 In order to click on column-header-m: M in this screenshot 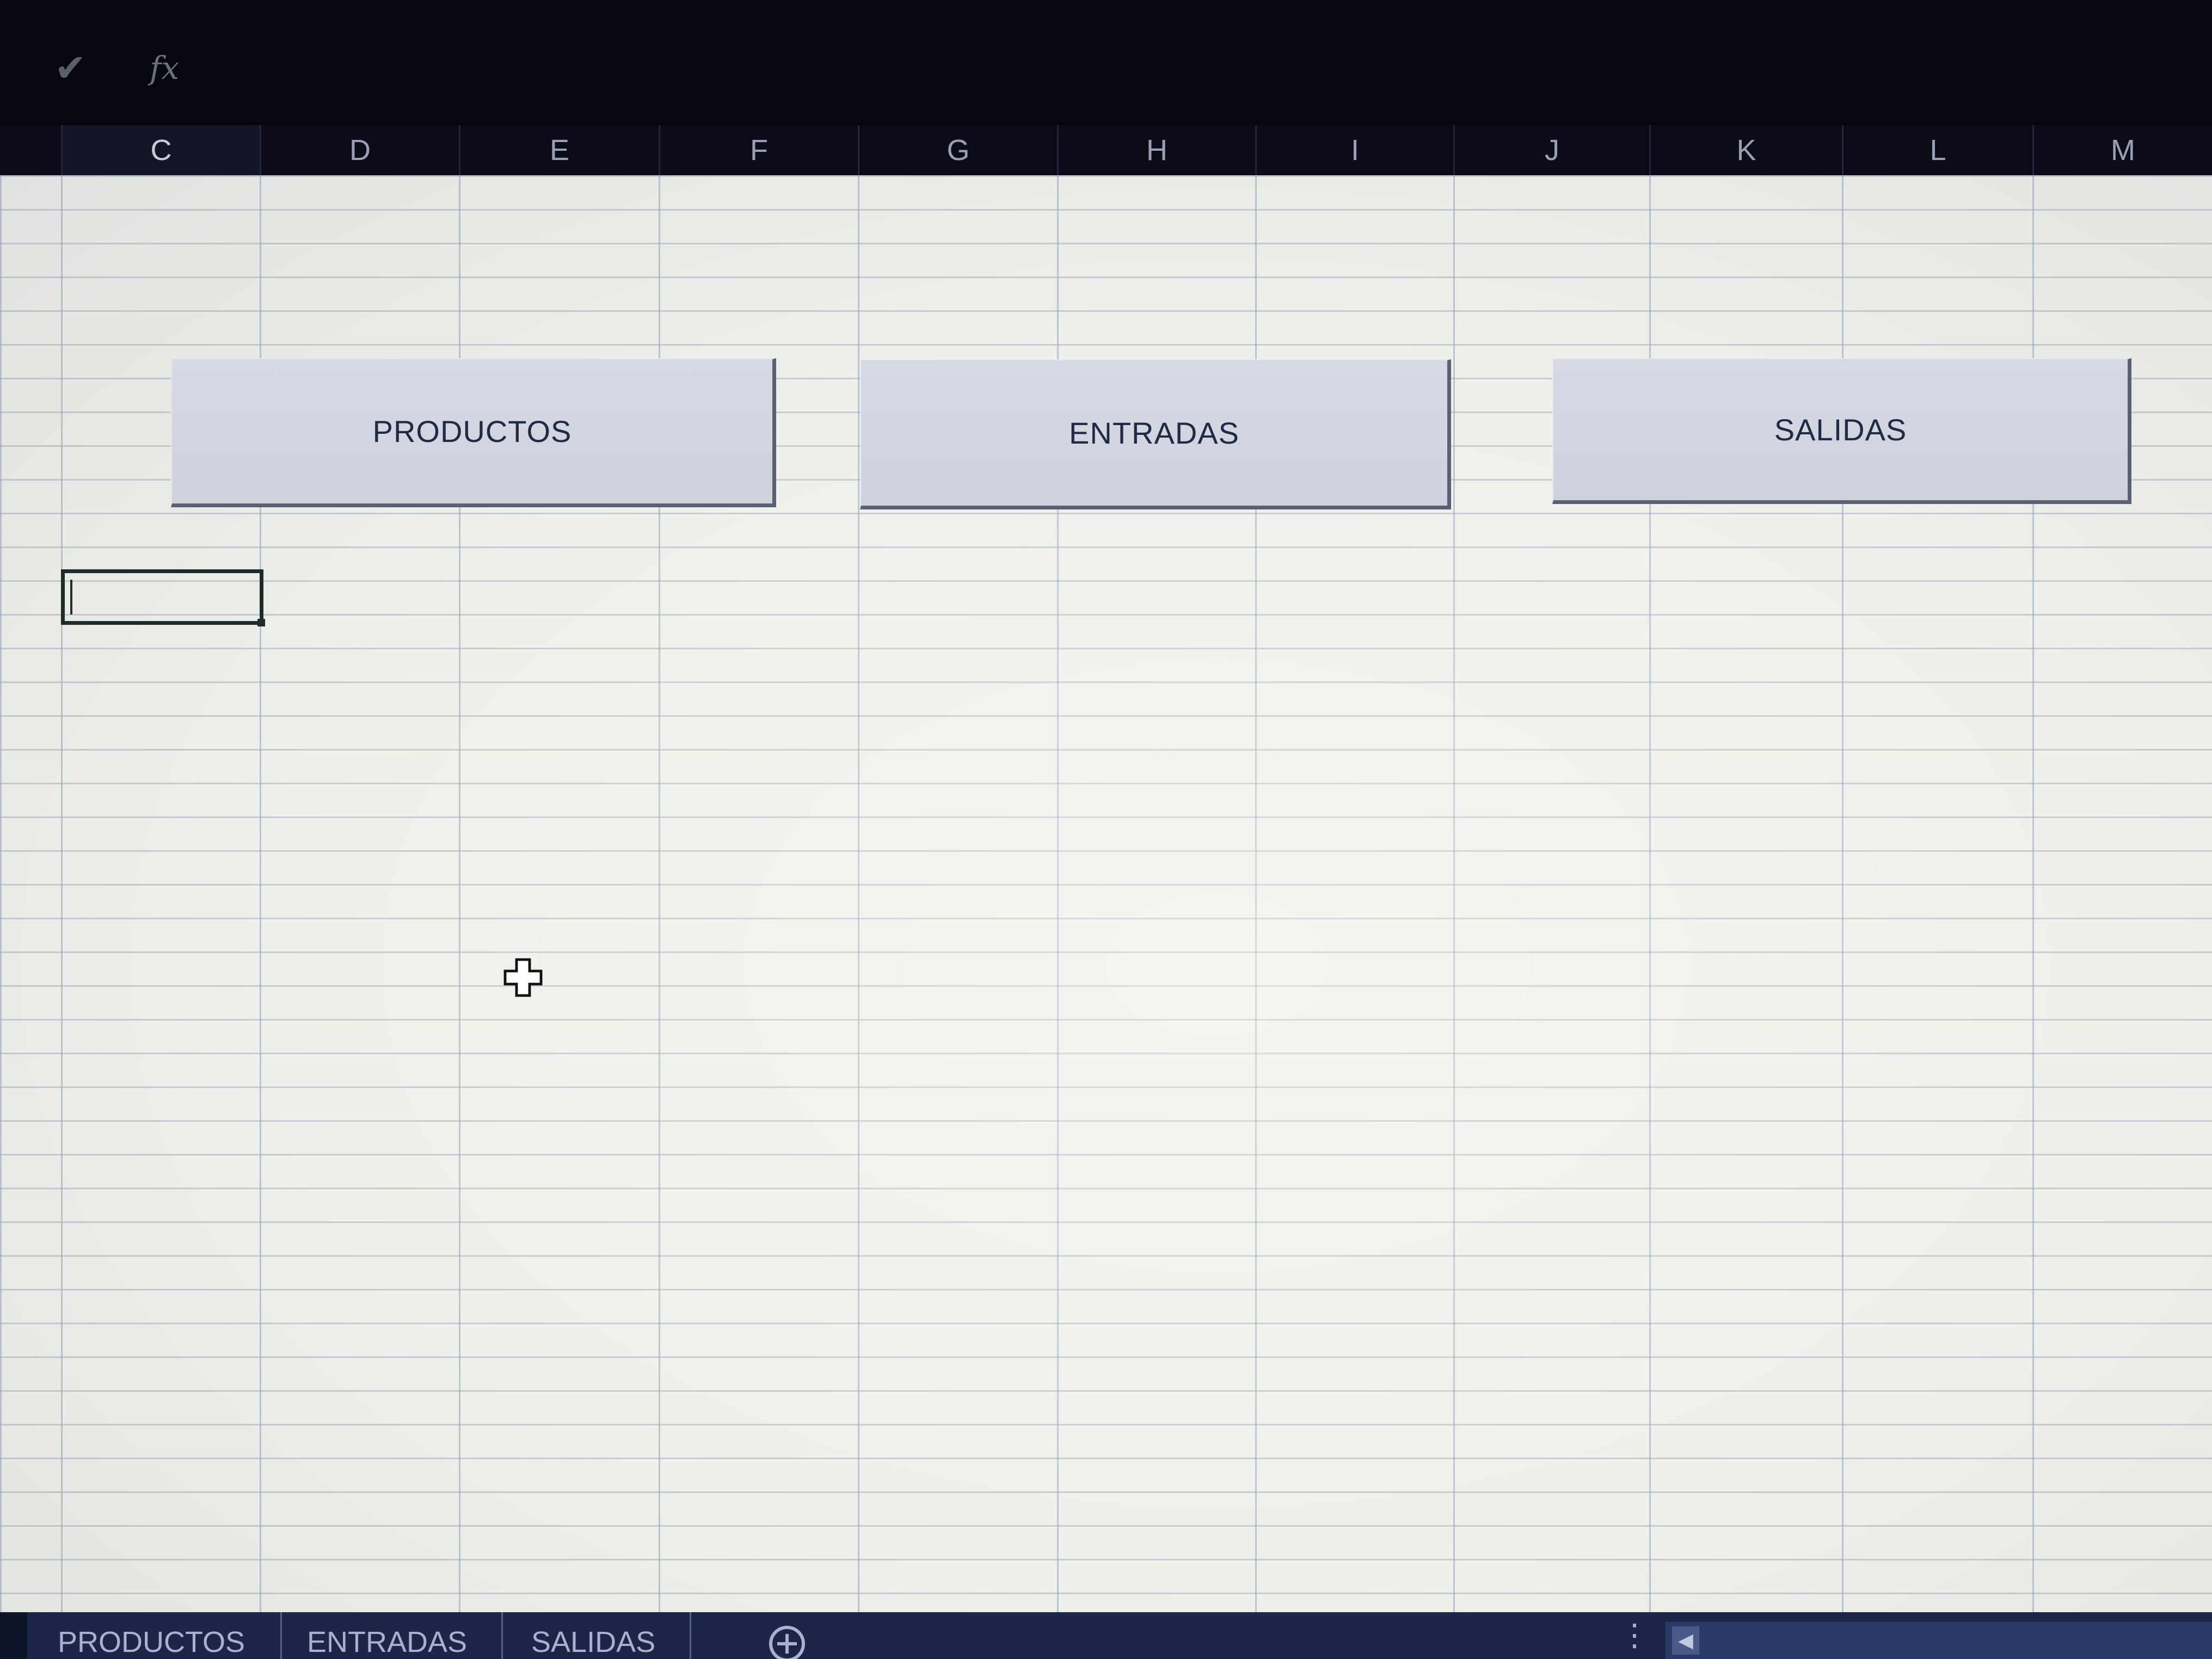, I will do `click(2122, 150)`.